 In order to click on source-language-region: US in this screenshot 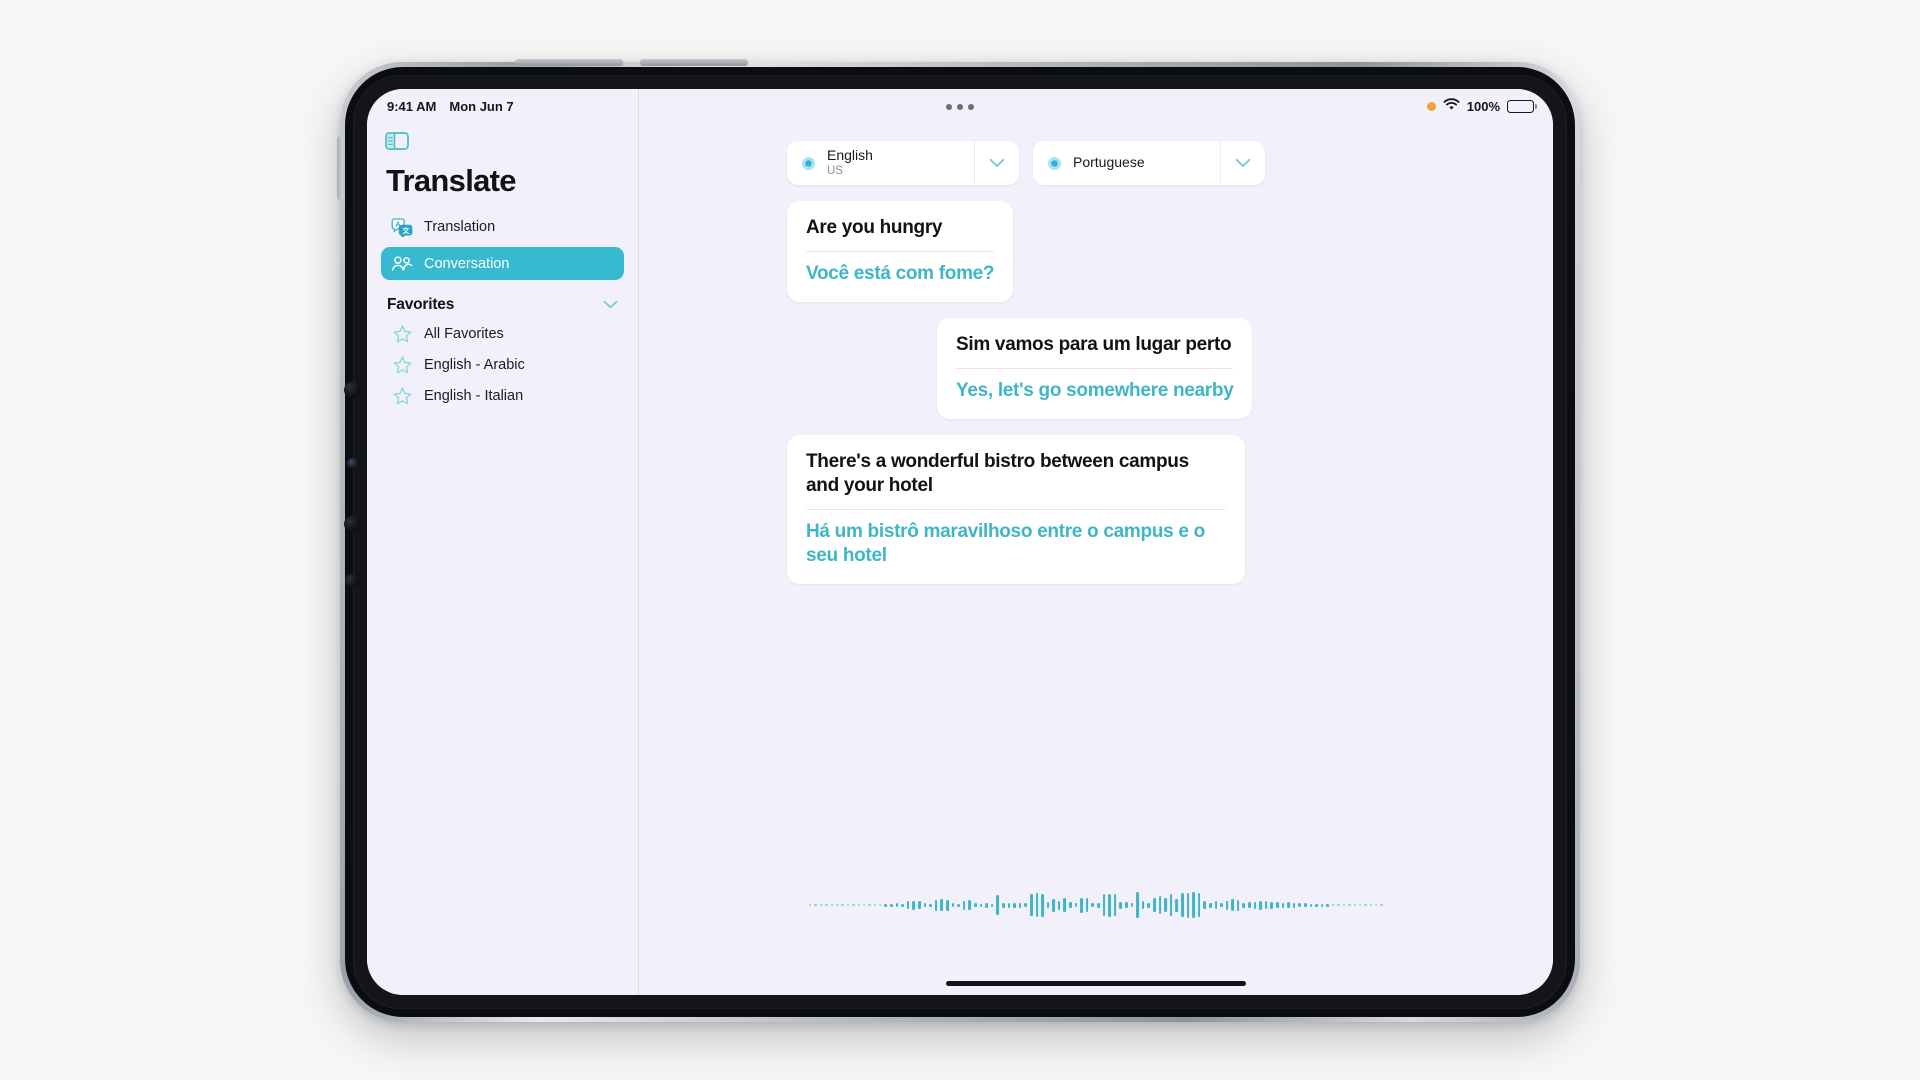, I will do `click(835, 170)`.